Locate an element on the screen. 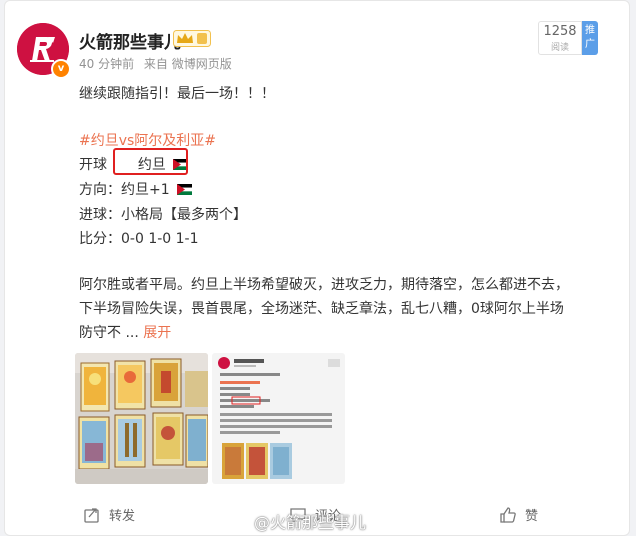  watermark: @火箭那些事儿 is located at coordinates (310, 522).